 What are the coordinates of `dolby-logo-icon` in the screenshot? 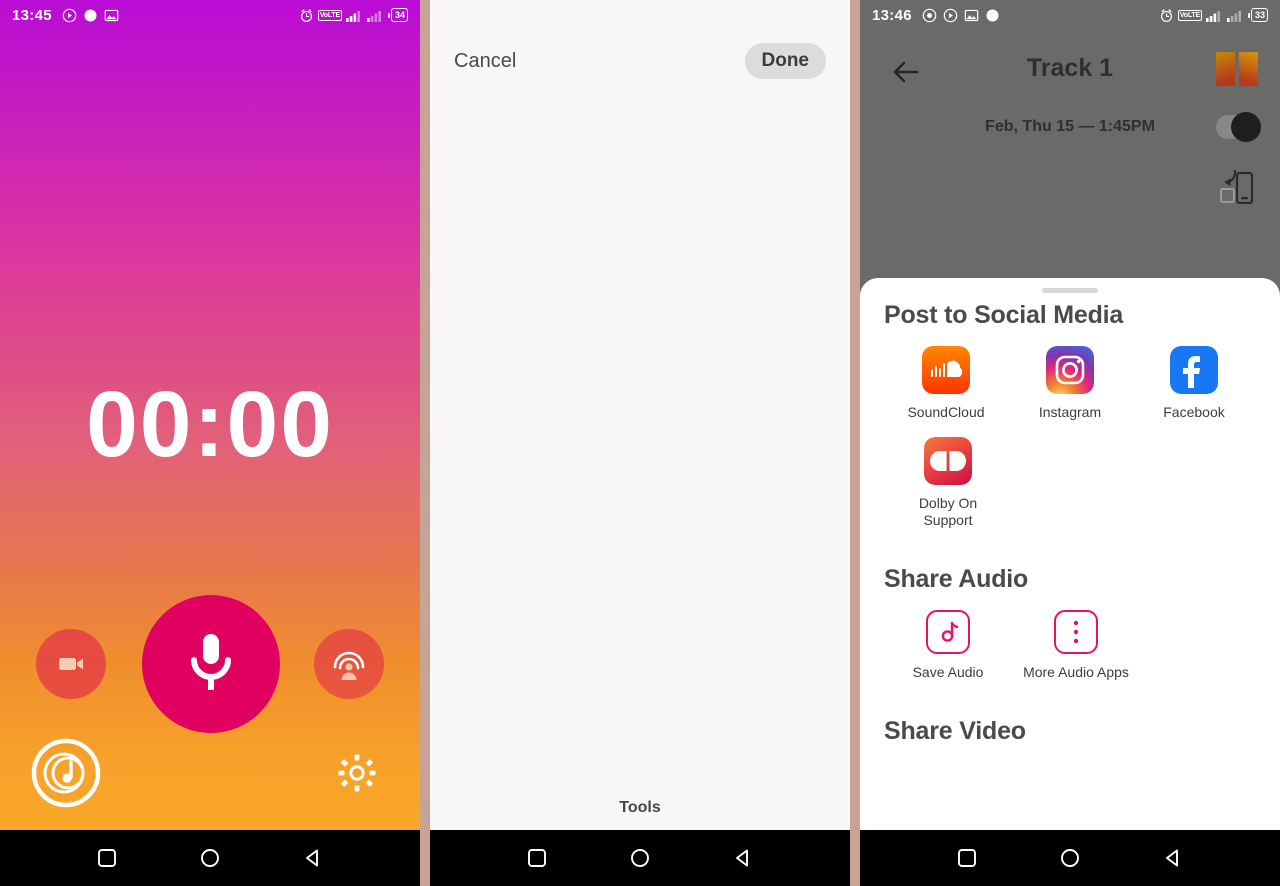 It's located at (1237, 69).